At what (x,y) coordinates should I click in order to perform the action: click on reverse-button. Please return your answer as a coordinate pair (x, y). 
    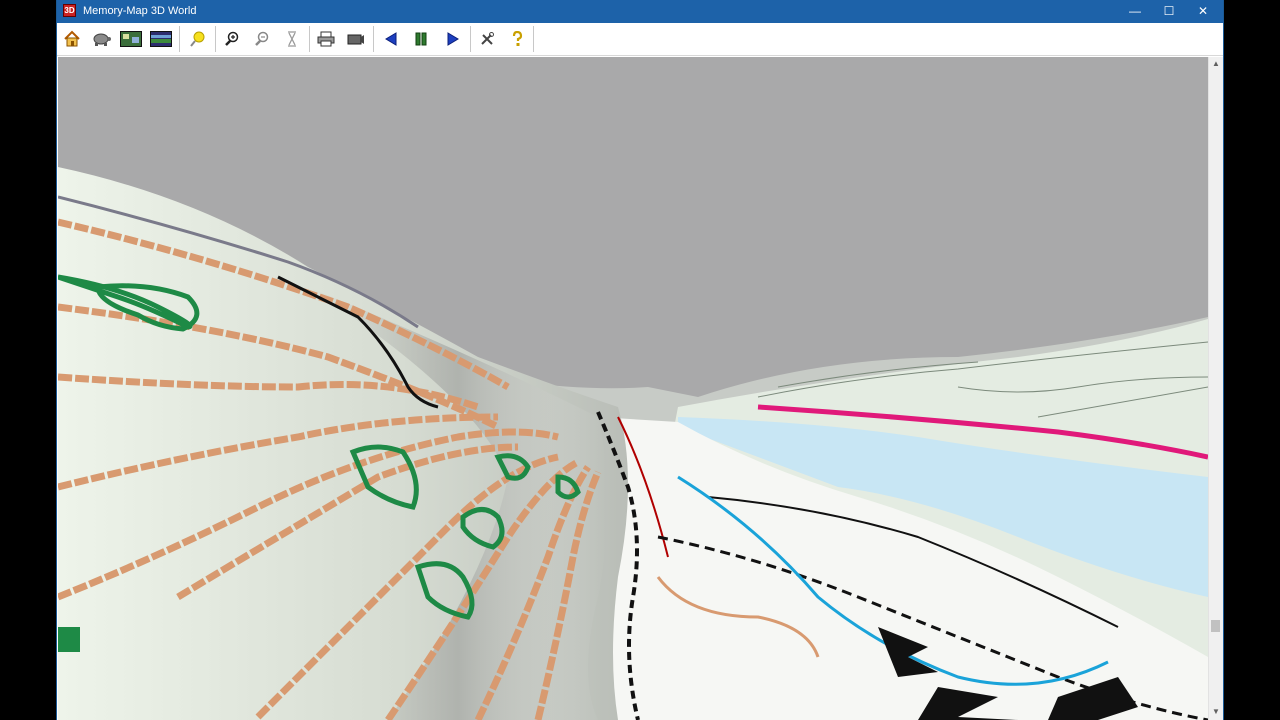
    Looking at the image, I should click on (391, 39).